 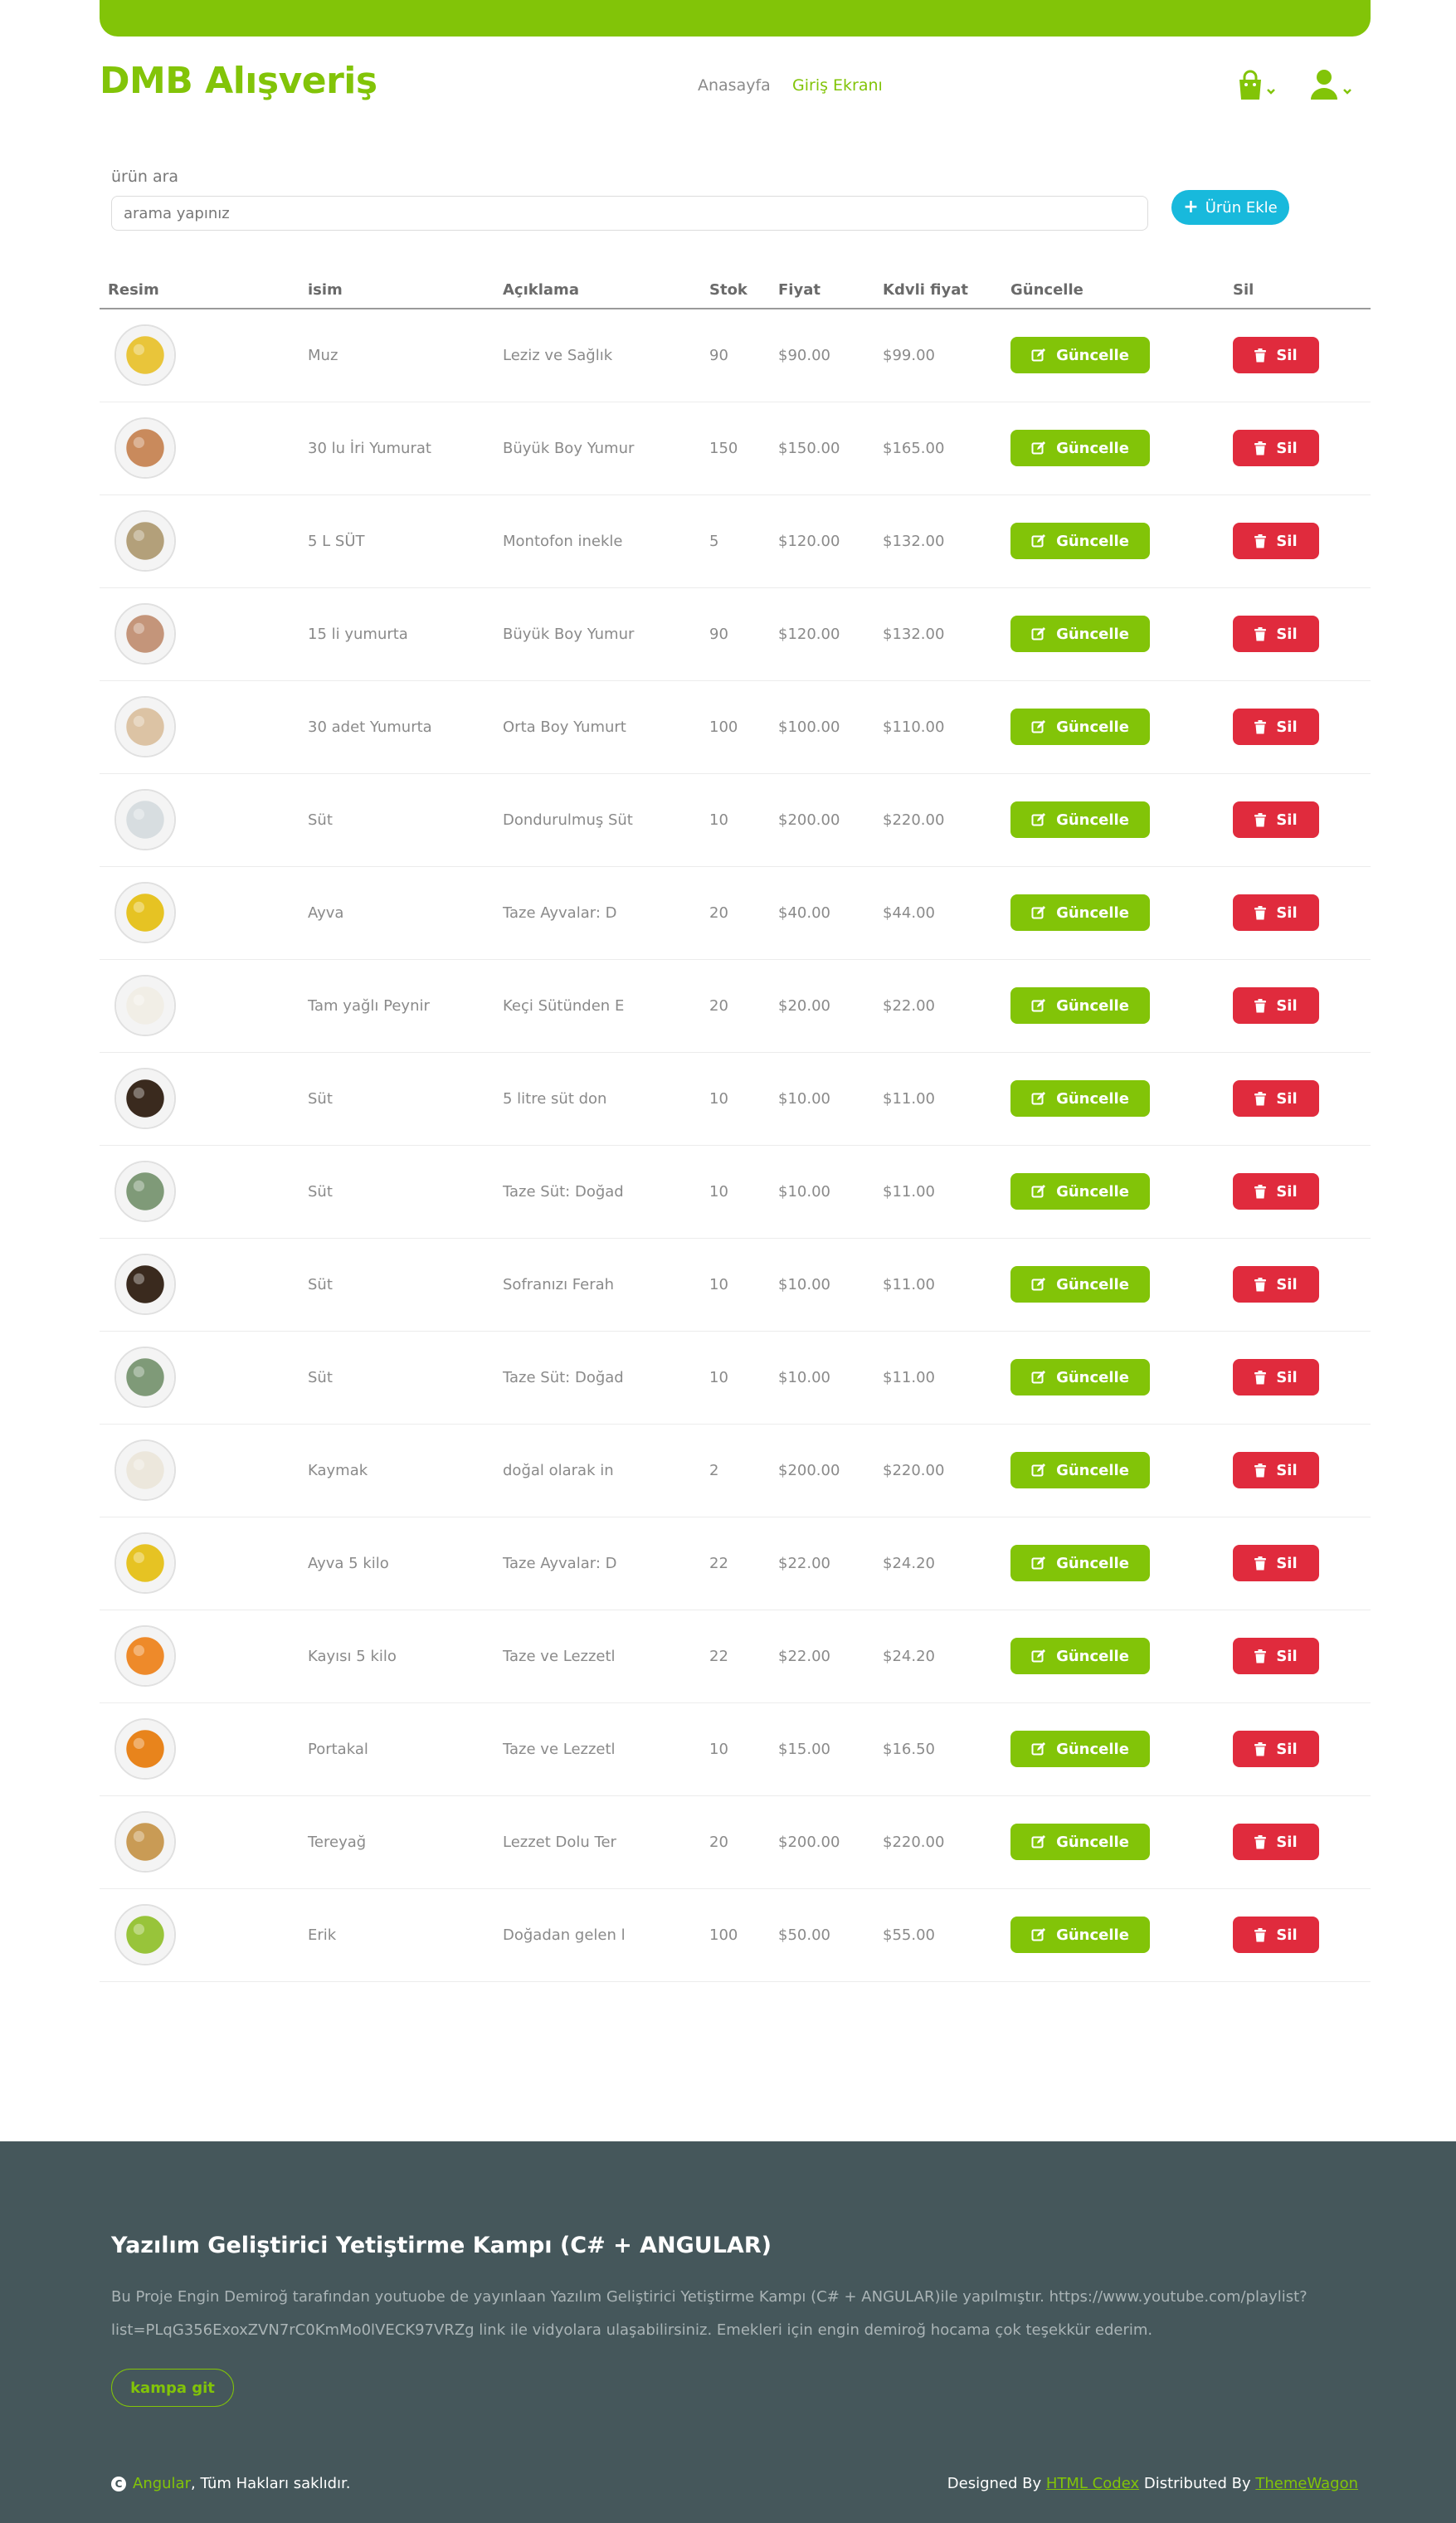 What do you see at coordinates (735, 1656) in the screenshot?
I see `product-stock: 22` at bounding box center [735, 1656].